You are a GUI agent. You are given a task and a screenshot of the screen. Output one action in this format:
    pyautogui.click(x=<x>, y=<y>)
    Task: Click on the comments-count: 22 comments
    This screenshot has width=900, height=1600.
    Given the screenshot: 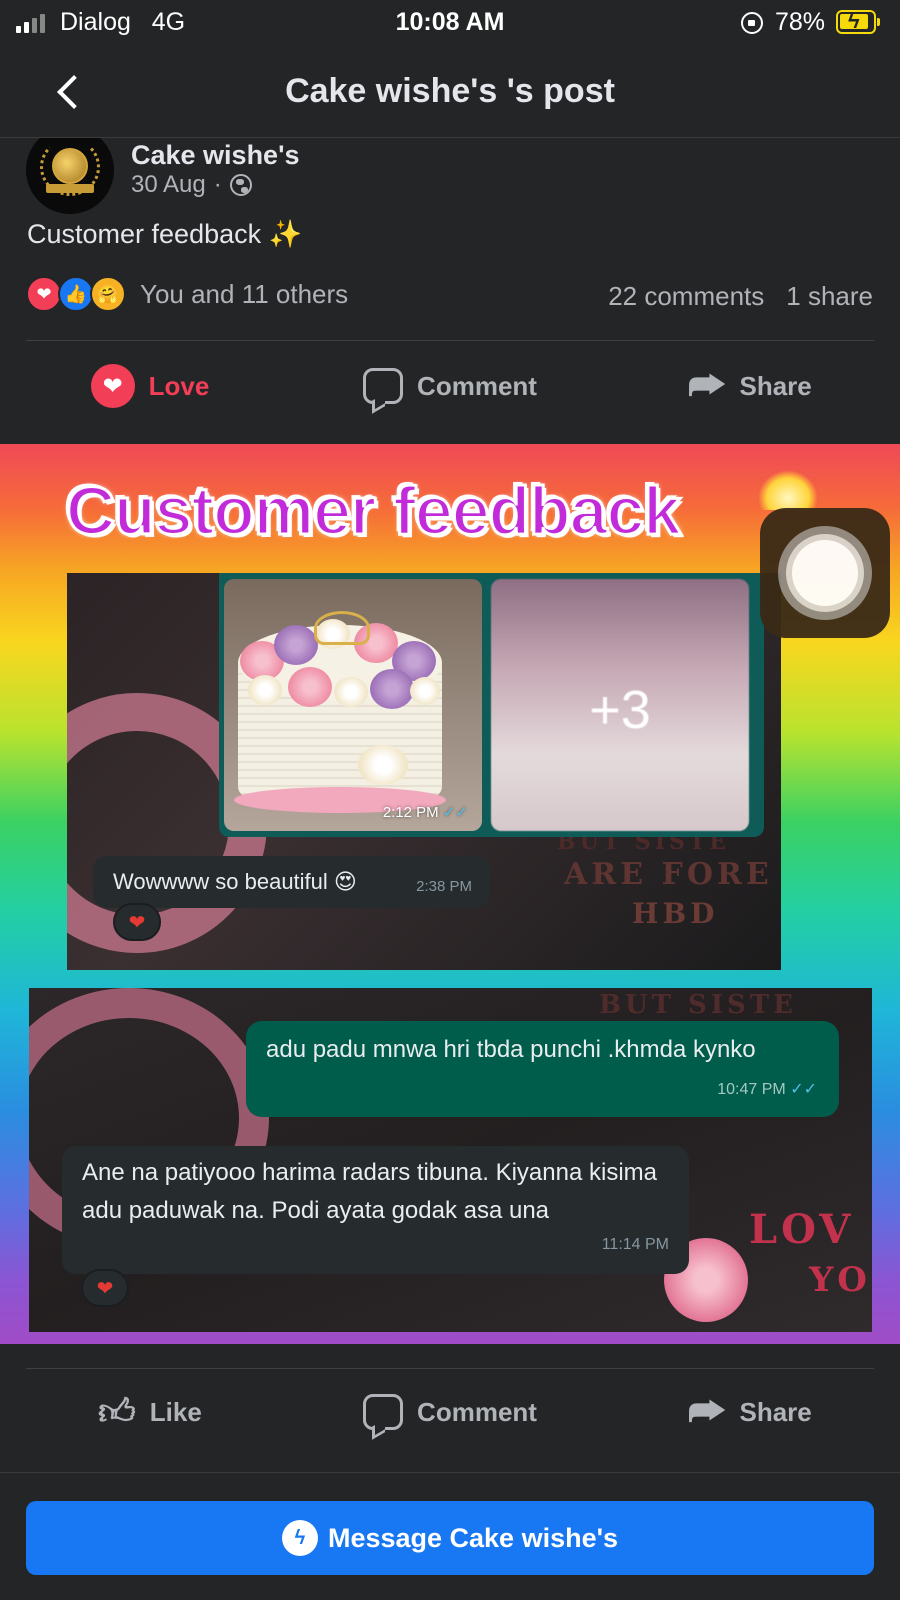 What is the action you would take?
    pyautogui.click(x=686, y=296)
    